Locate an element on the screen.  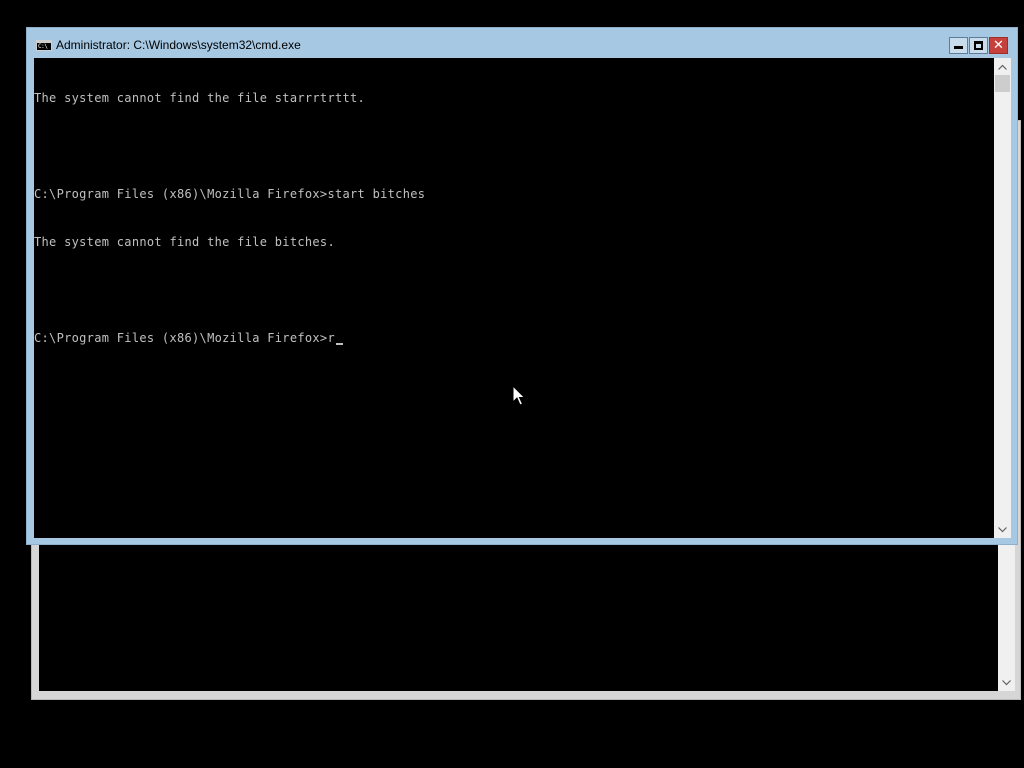
maximize-button is located at coordinates (978, 45).